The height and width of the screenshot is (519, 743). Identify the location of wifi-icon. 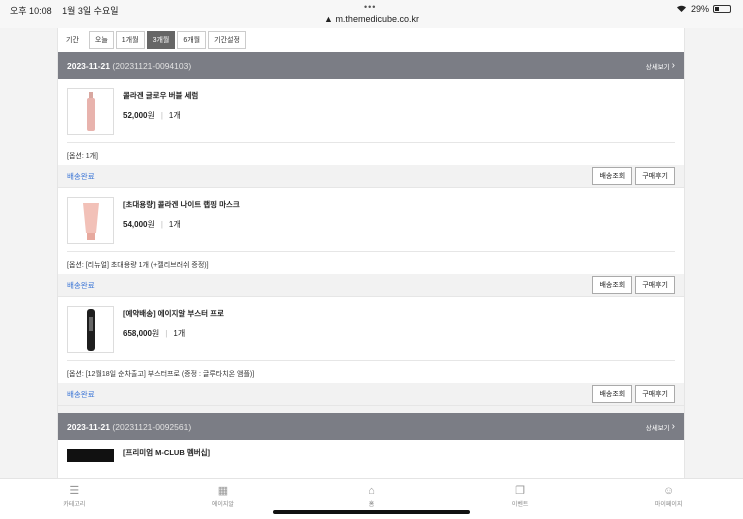
(681, 9).